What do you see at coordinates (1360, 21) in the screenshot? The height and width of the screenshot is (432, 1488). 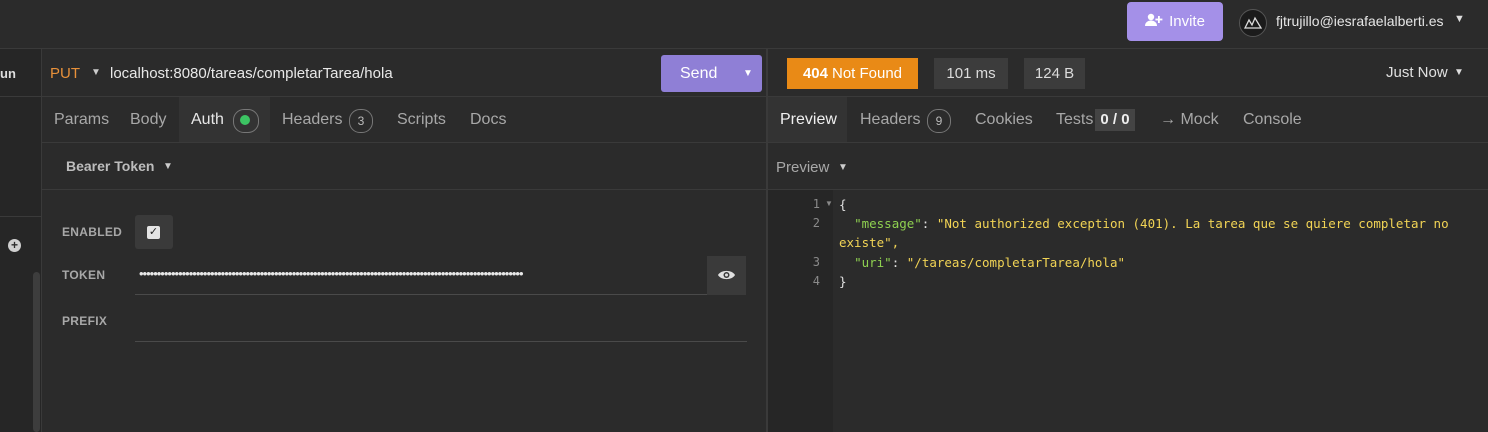 I see `user-email: fjtrujillo@iesrafaelalberti.es` at bounding box center [1360, 21].